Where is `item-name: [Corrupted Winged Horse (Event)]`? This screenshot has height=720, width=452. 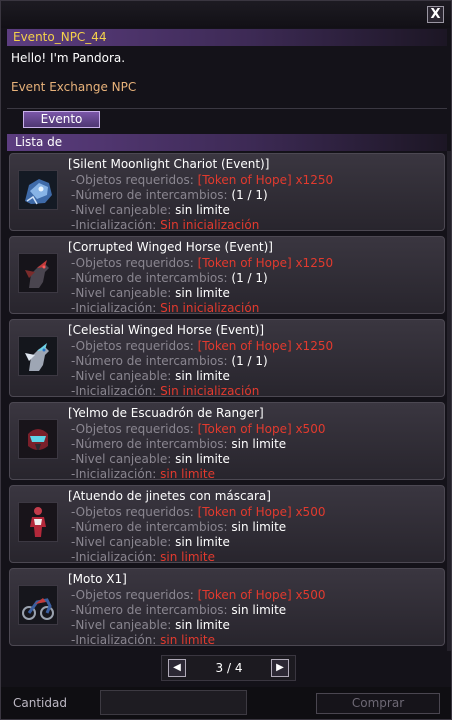 item-name: [Corrupted Winged Horse (Event)] is located at coordinates (170, 247).